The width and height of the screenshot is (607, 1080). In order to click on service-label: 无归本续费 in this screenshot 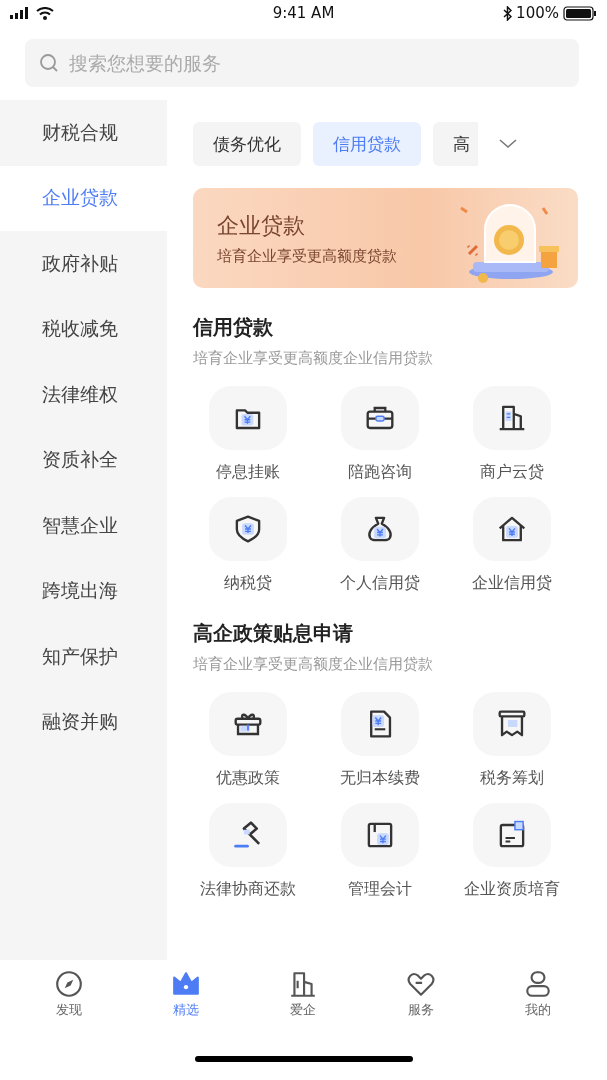, I will do `click(380, 778)`.